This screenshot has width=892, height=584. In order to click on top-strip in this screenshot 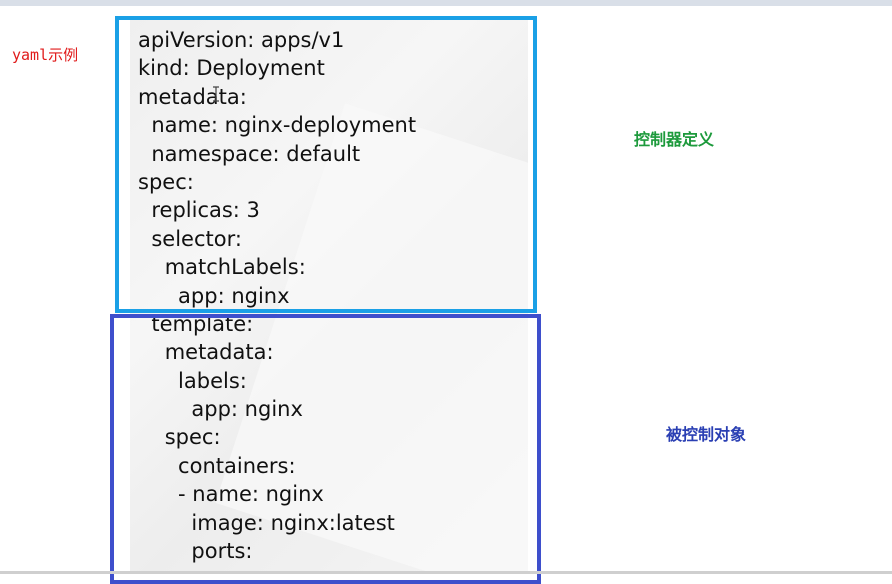, I will do `click(446, 3)`.